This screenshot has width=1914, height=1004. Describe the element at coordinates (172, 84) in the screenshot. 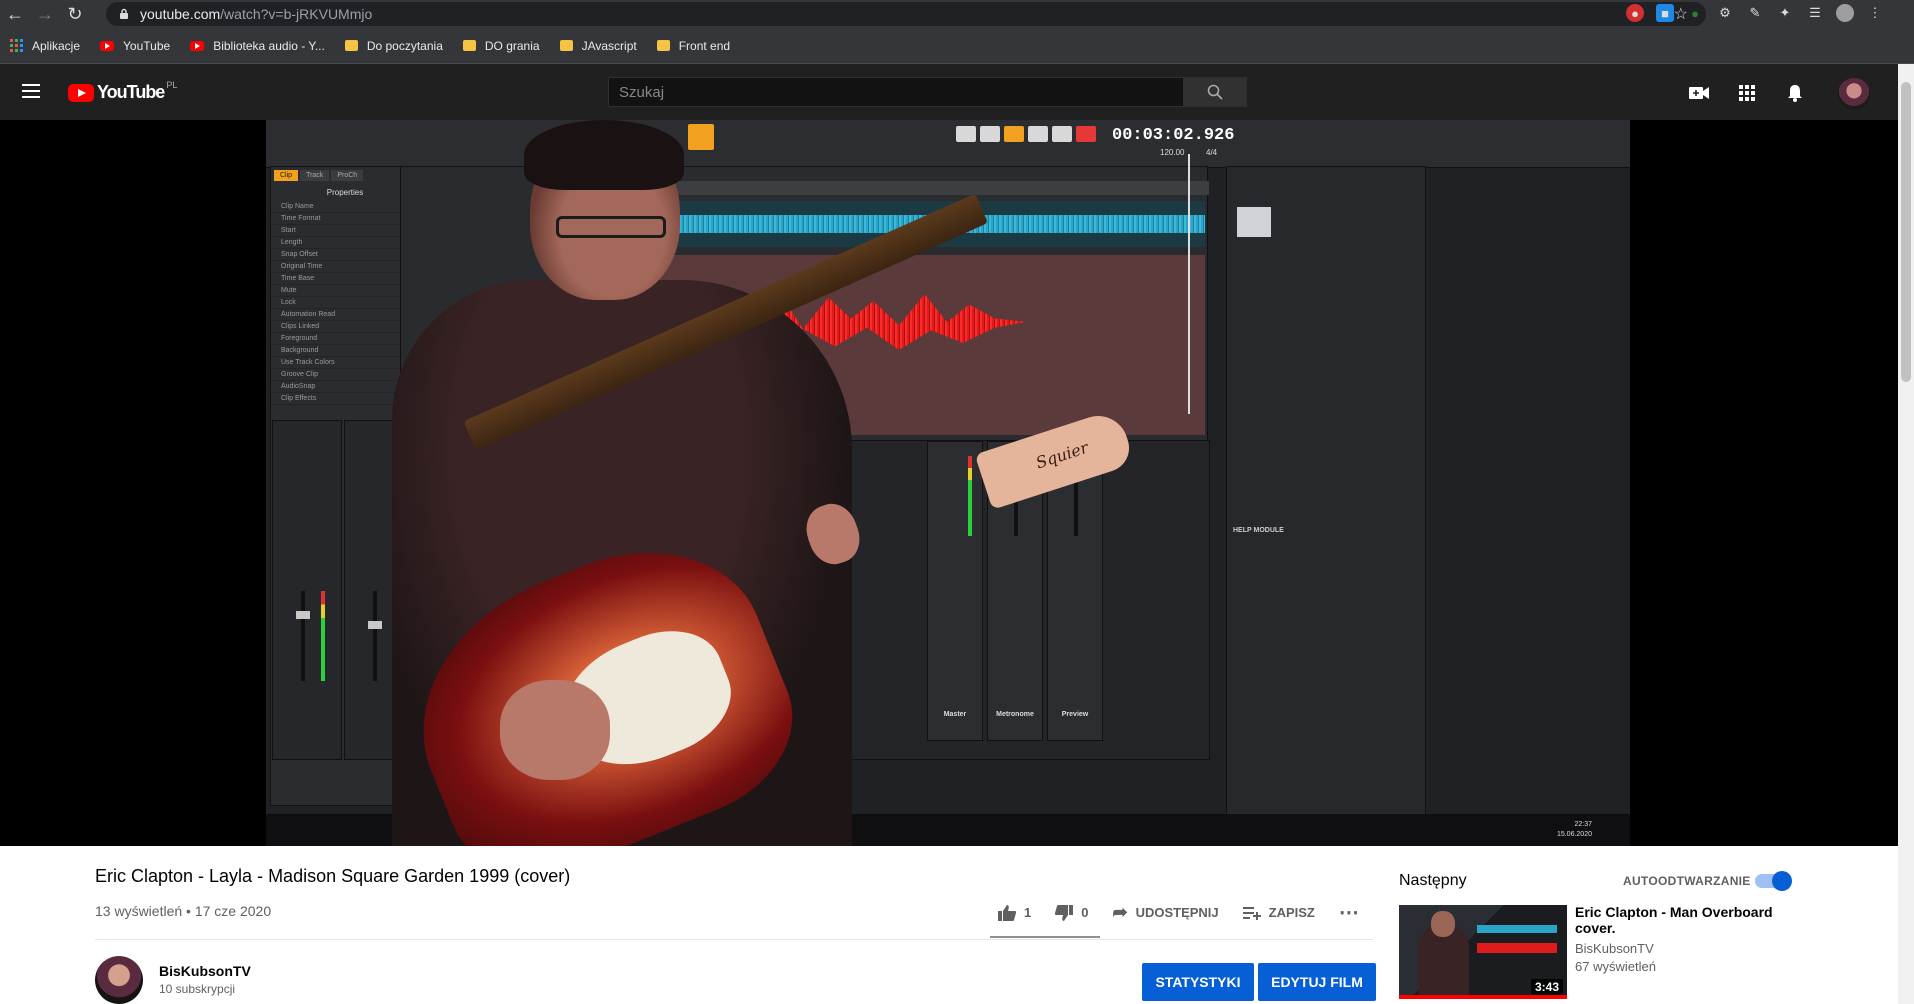

I see `logo-country-code: PL` at that location.